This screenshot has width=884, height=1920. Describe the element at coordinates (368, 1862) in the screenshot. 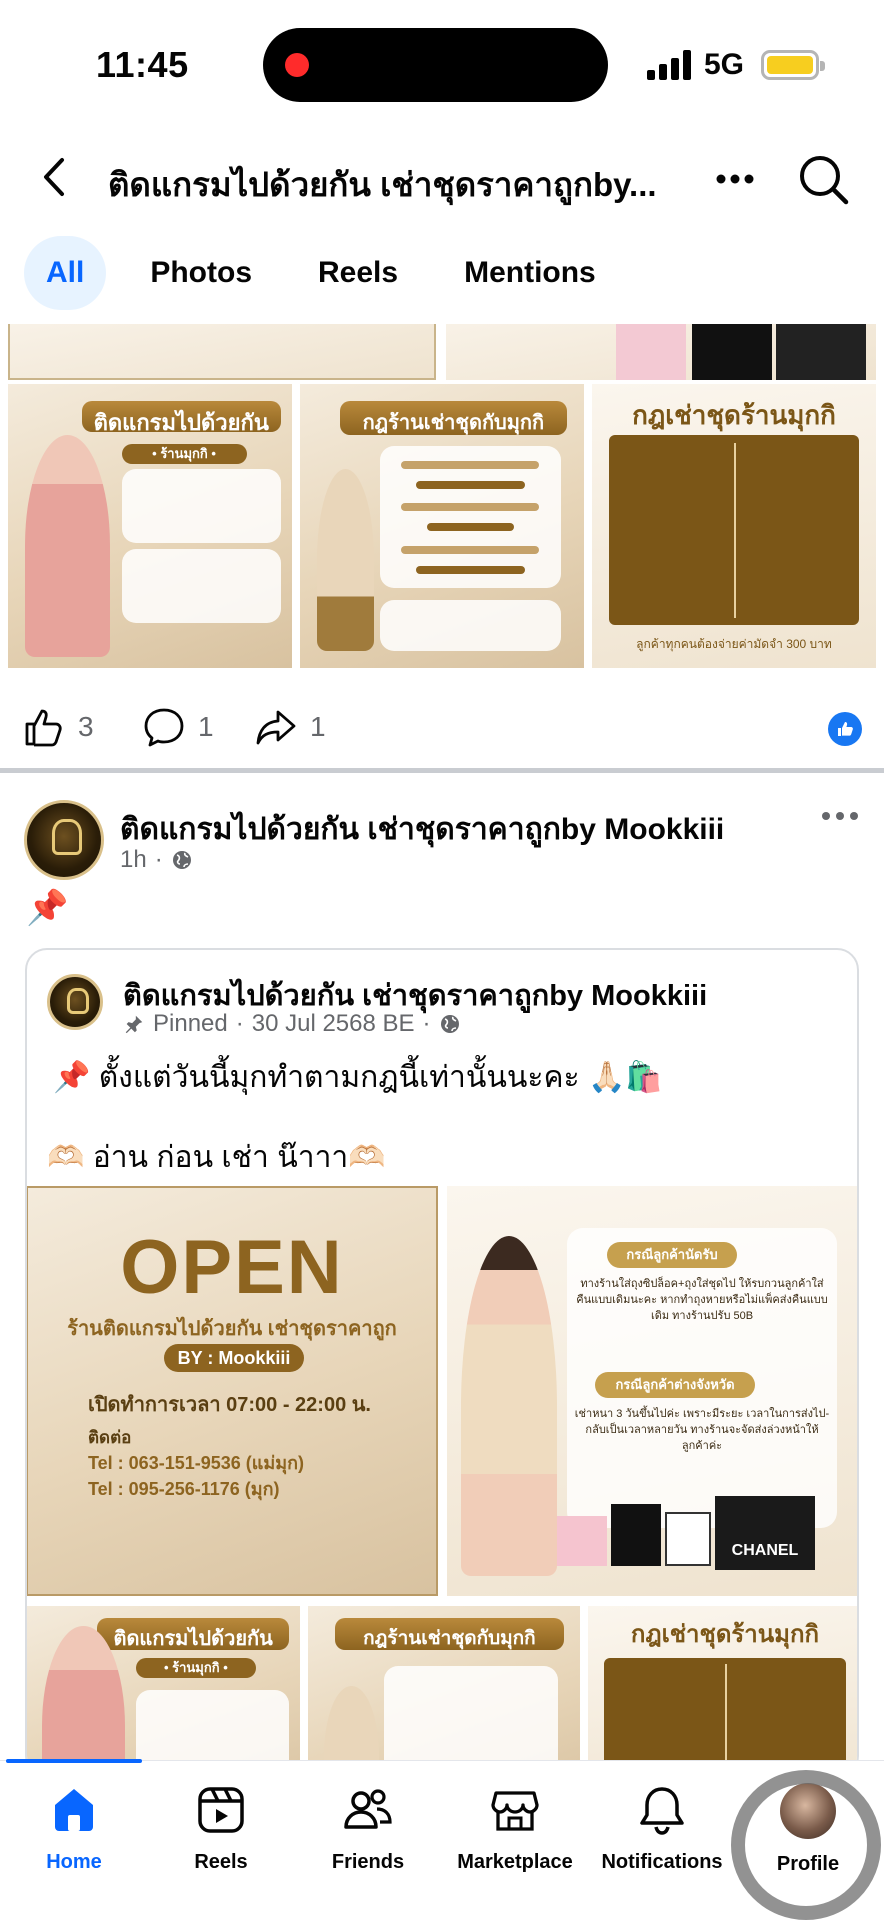

I see `nav-label: Friends` at that location.